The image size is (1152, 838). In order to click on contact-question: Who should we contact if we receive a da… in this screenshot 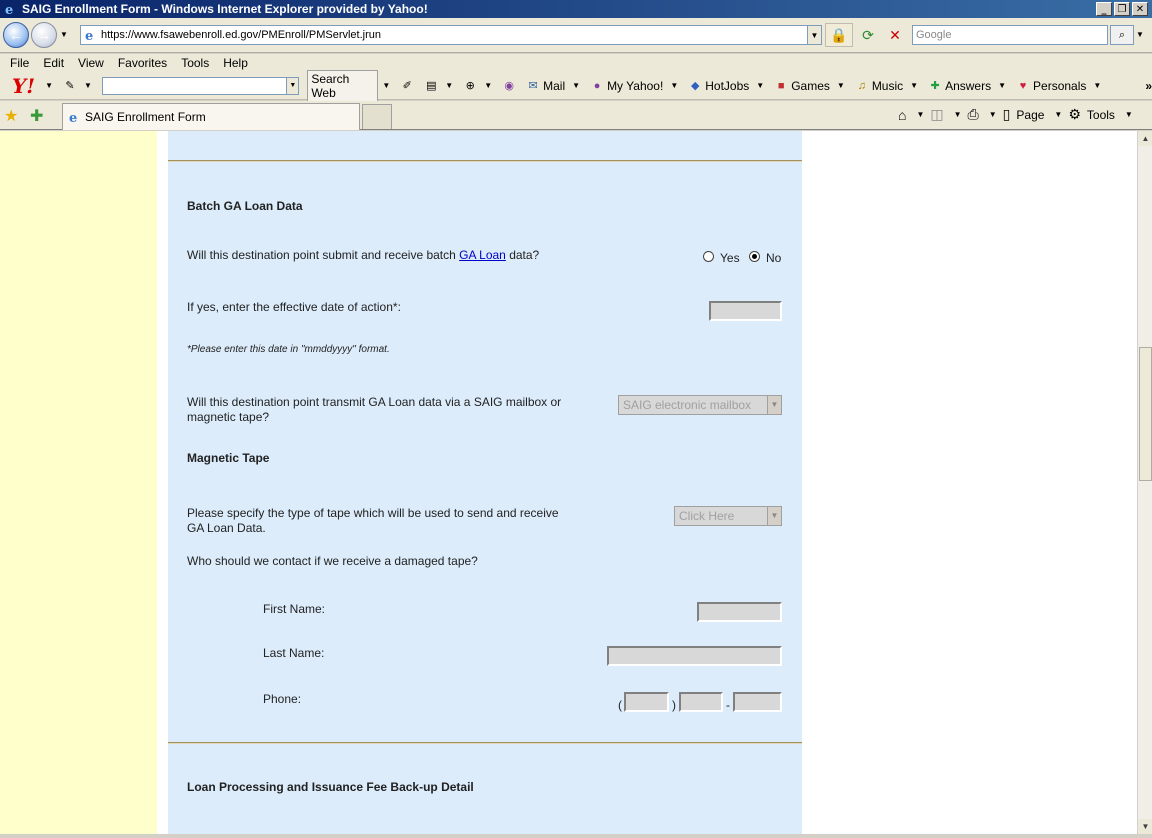, I will do `click(332, 561)`.